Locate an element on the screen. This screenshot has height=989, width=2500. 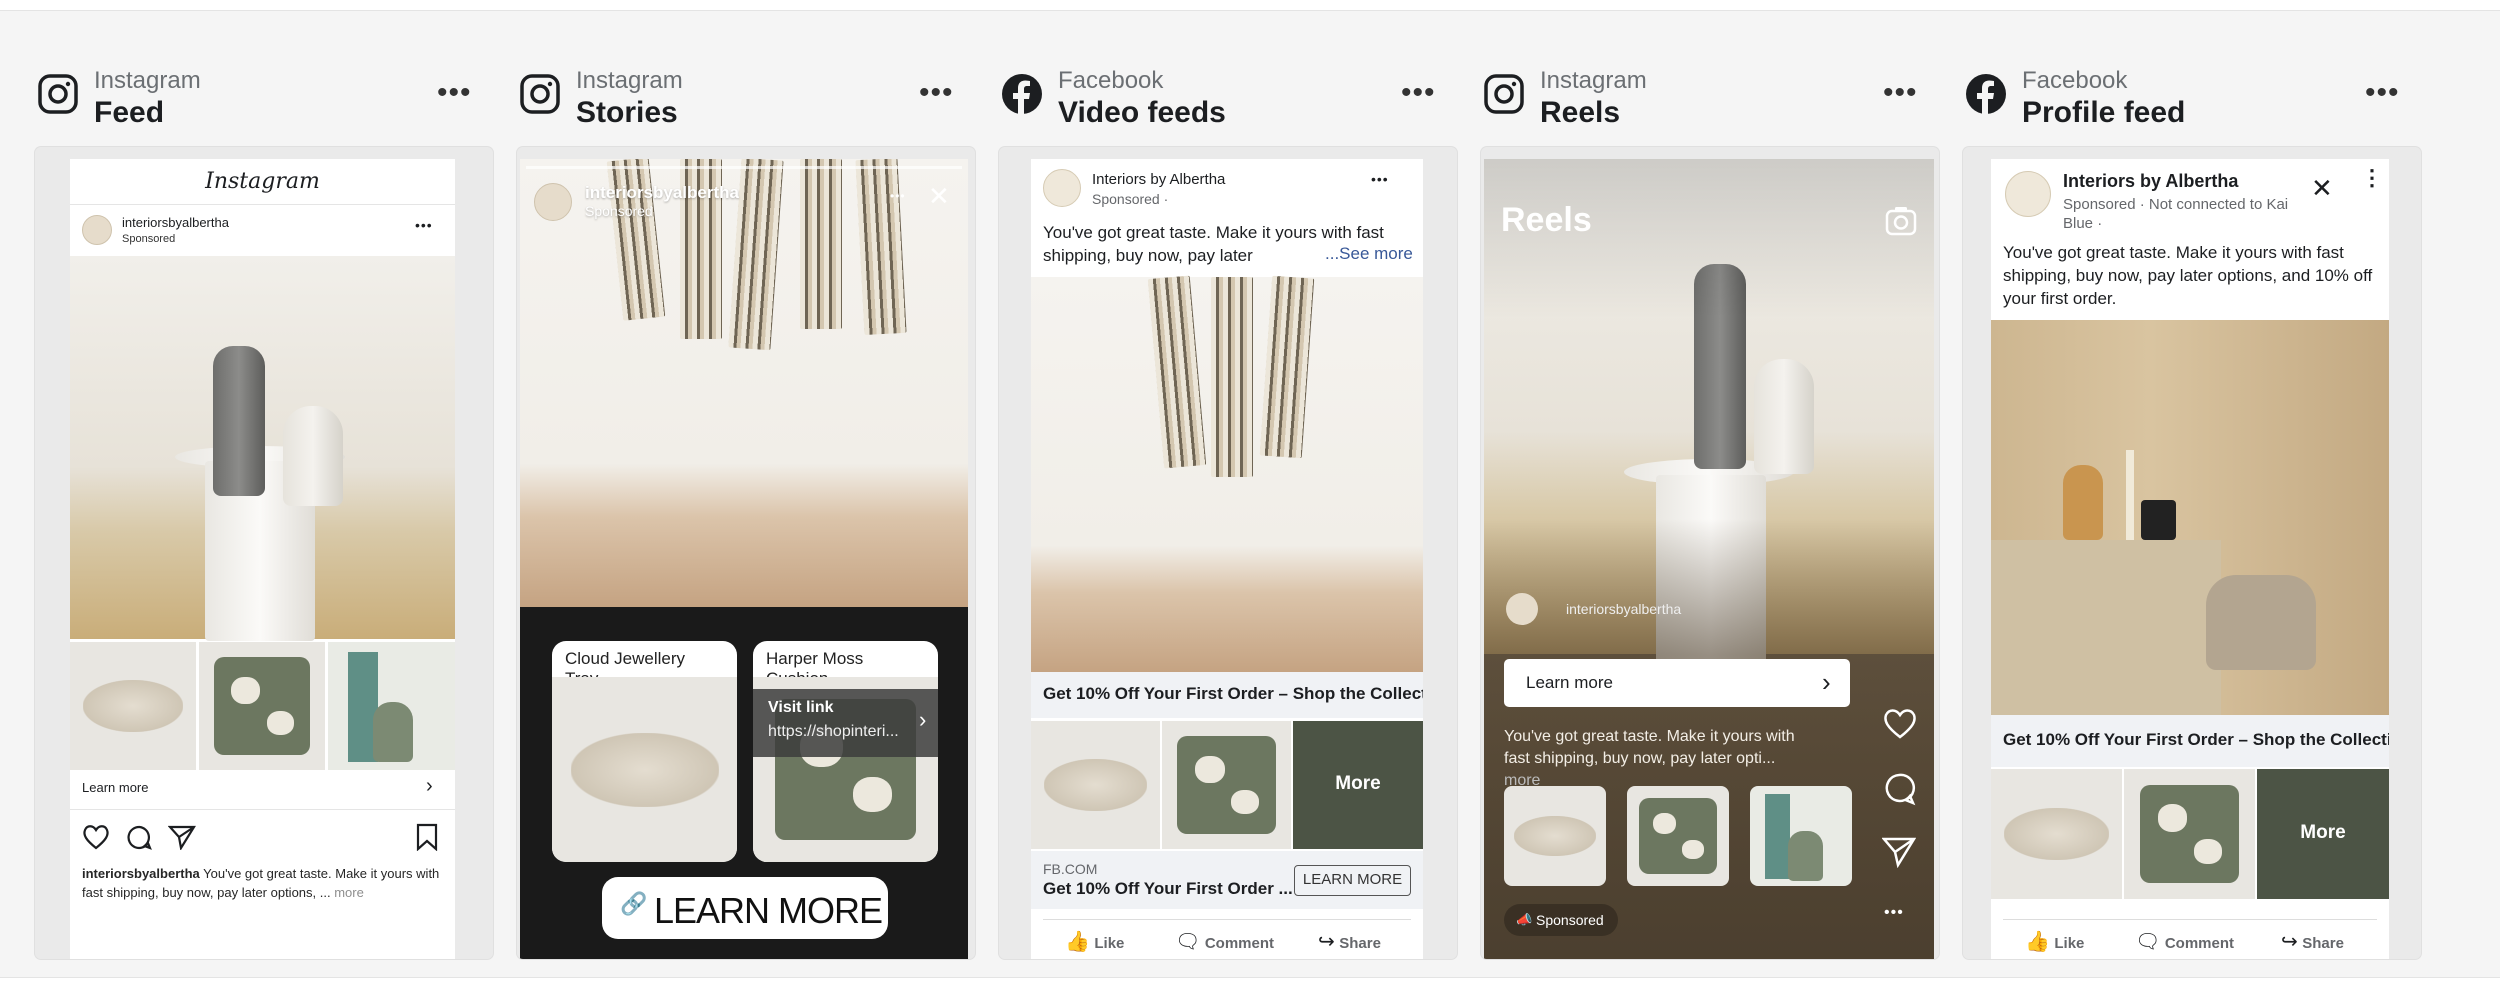
like-icon: 👍 is located at coordinates (1077, 942).